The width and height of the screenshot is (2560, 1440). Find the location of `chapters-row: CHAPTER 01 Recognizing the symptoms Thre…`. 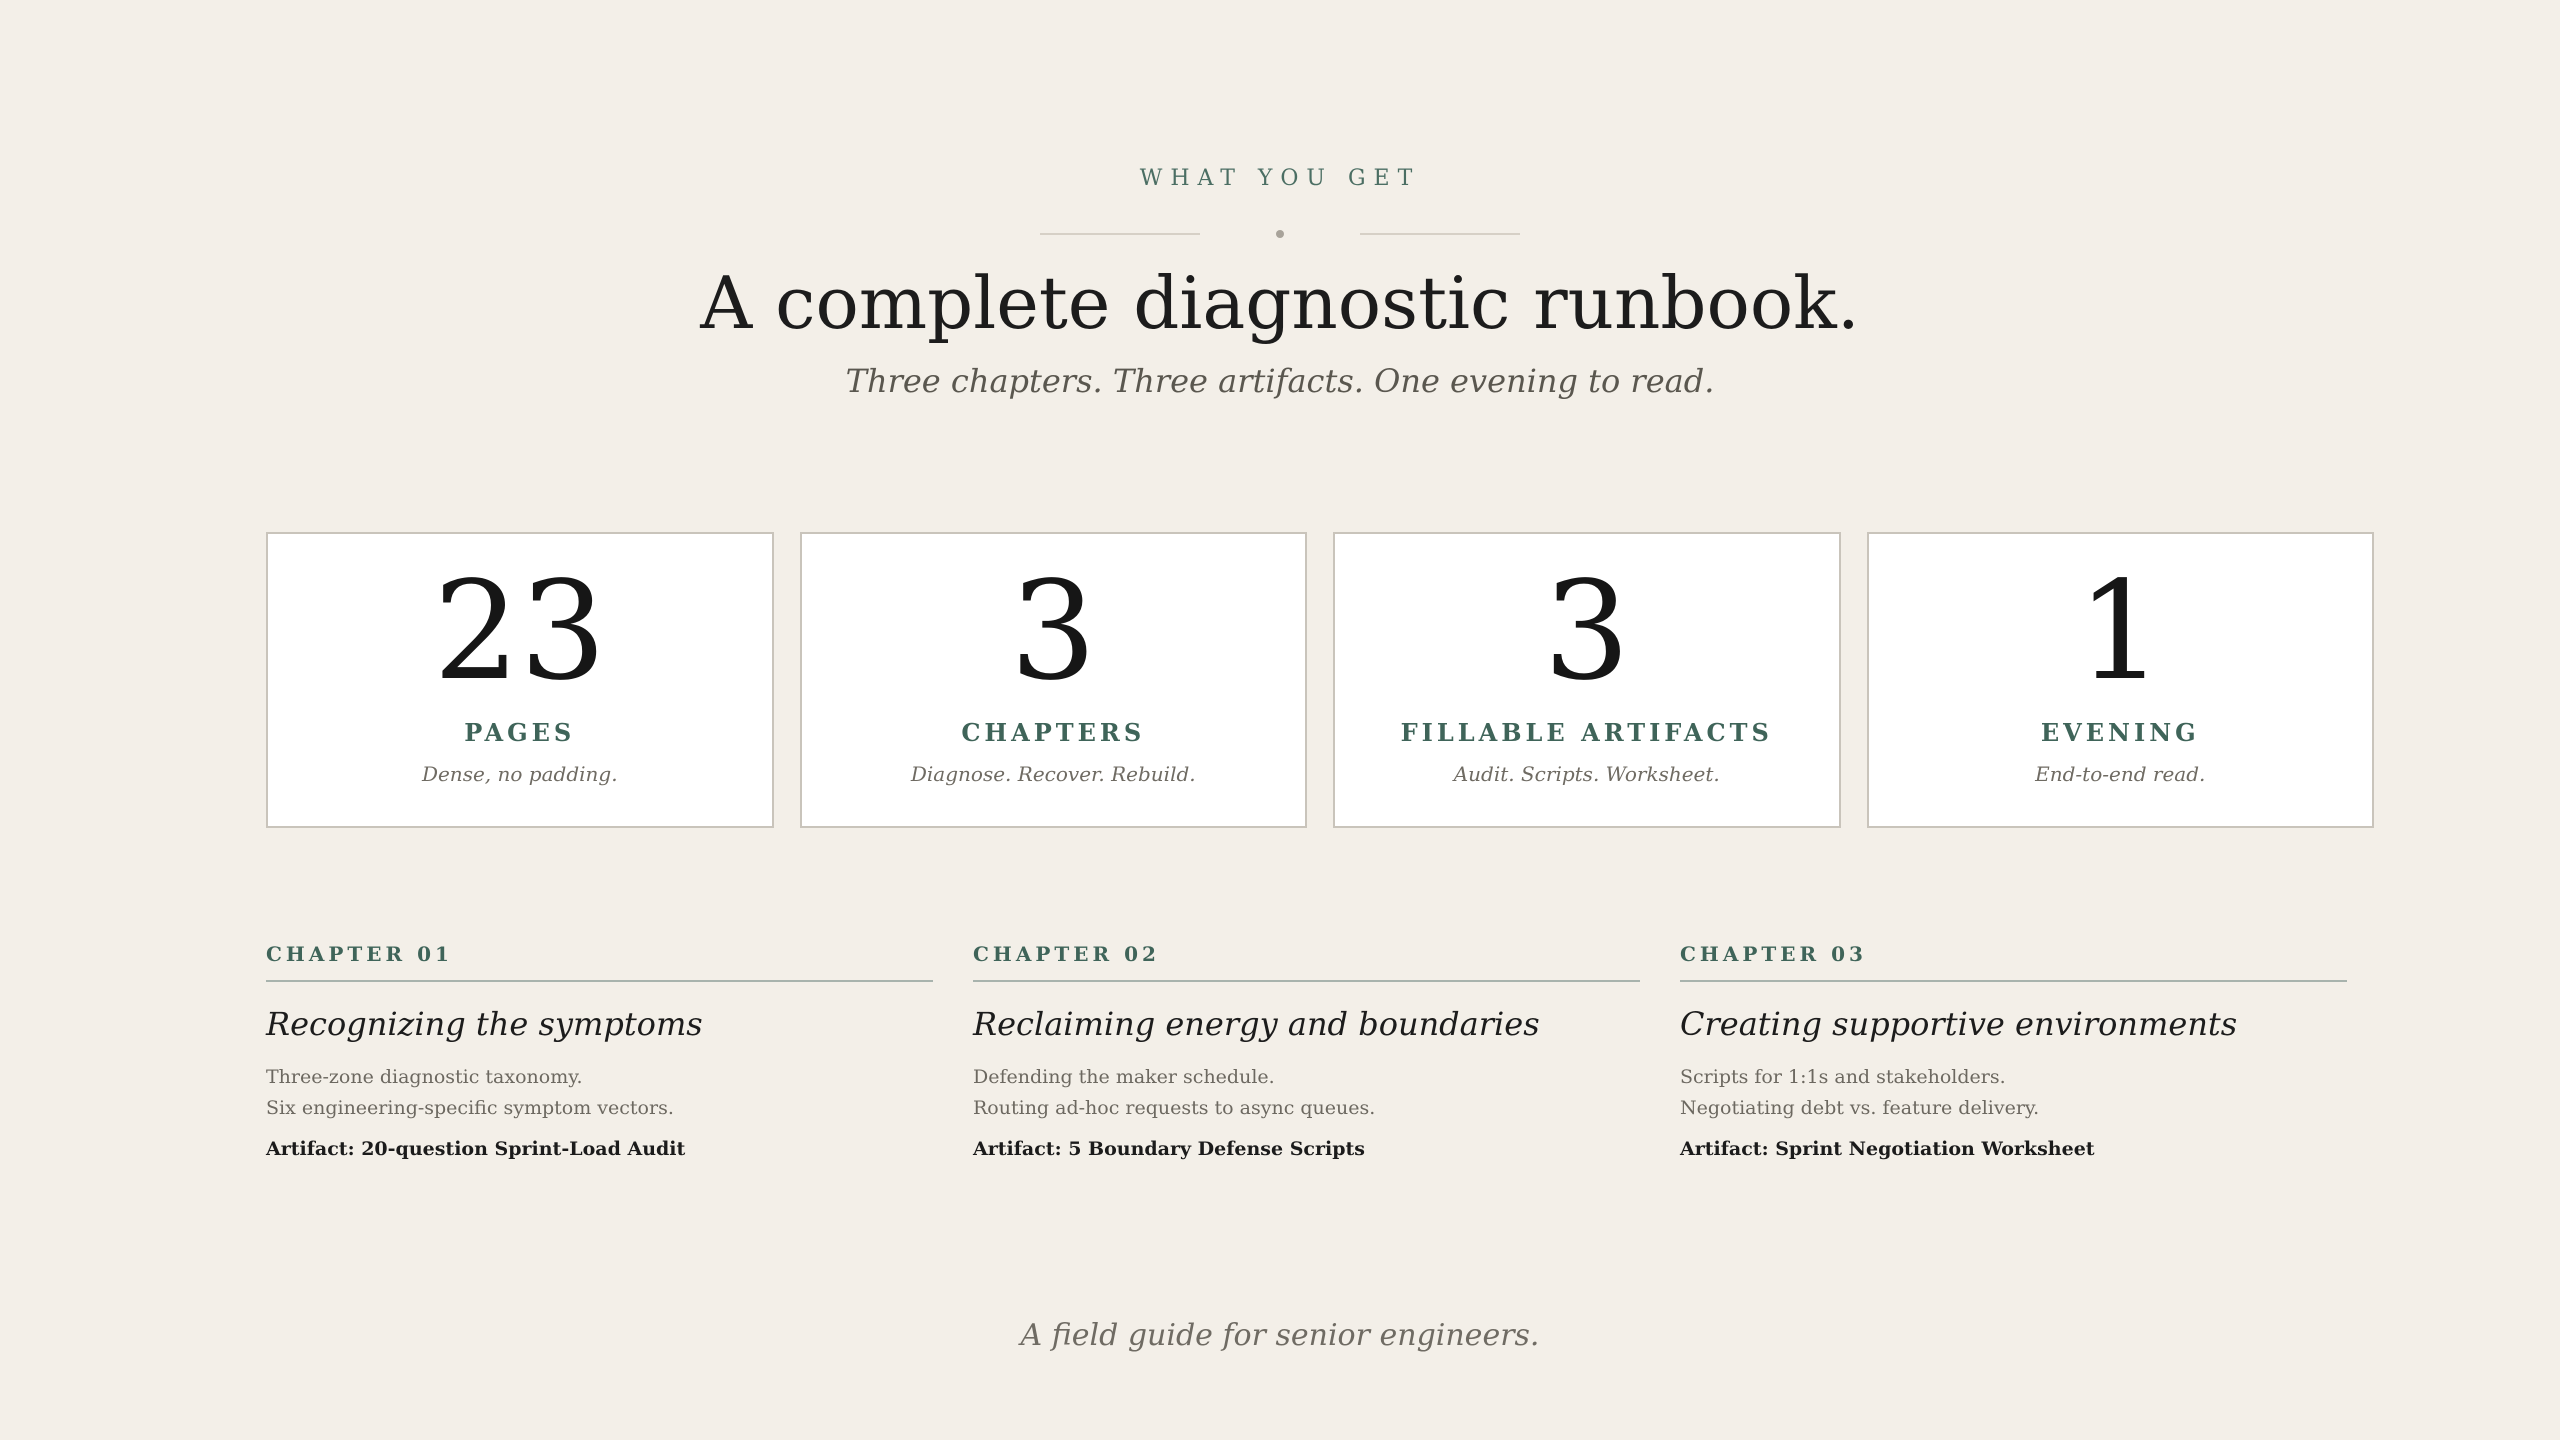

chapters-row: CHAPTER 01 Recognizing the symptoms Thre… is located at coordinates (1307, 1051).